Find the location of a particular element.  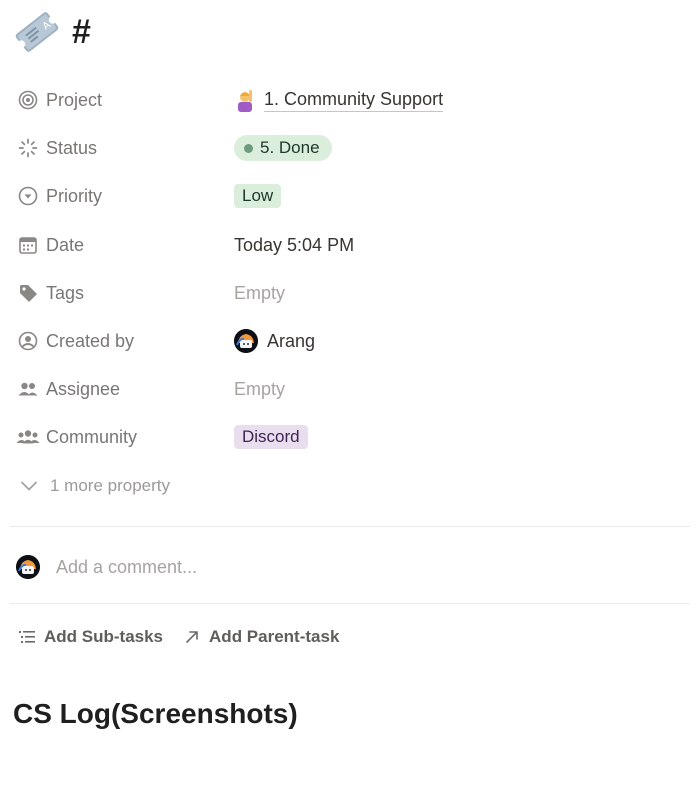

property-status: Status 5. Done is located at coordinates (356, 148).